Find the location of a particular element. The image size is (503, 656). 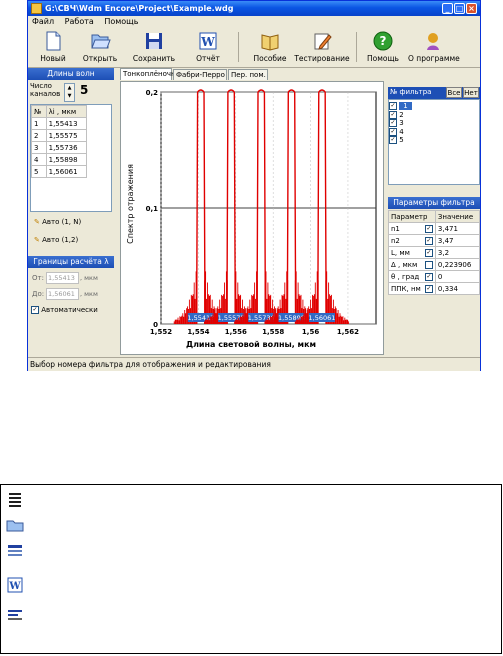

manual-button: Пособие is located at coordinates (270, 48).